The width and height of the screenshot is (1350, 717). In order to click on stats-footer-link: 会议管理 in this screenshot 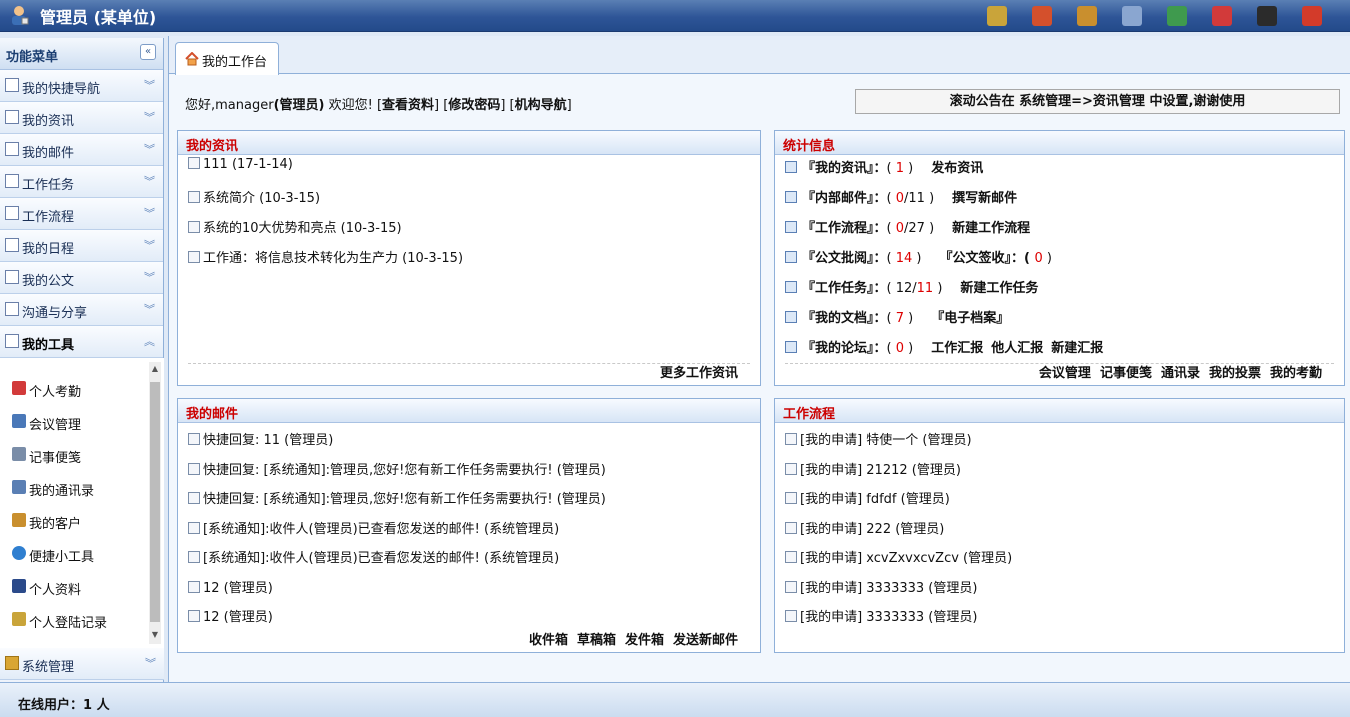, I will do `click(1065, 373)`.